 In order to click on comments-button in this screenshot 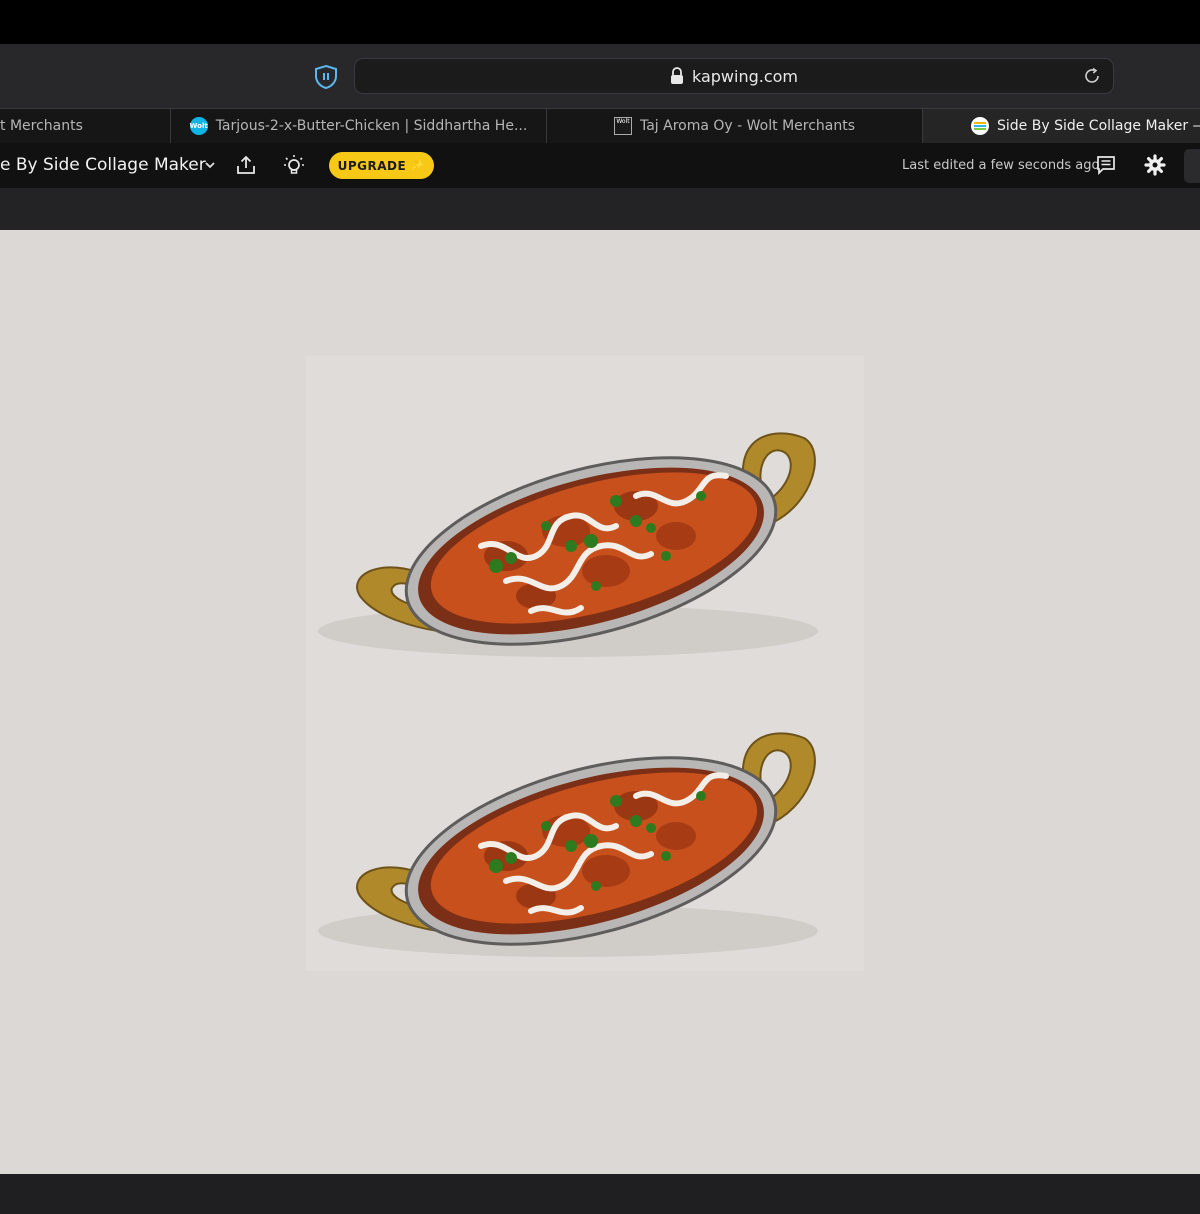, I will do `click(1106, 165)`.